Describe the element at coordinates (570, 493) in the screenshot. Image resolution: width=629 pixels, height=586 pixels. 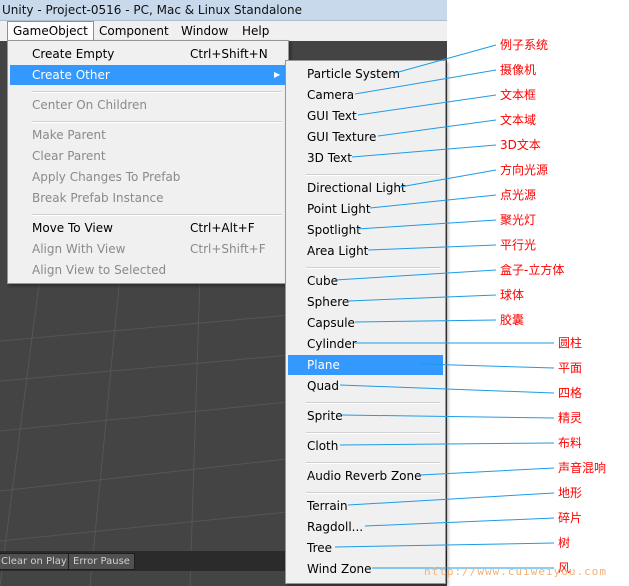
I see `annotation-label: 地形` at that location.